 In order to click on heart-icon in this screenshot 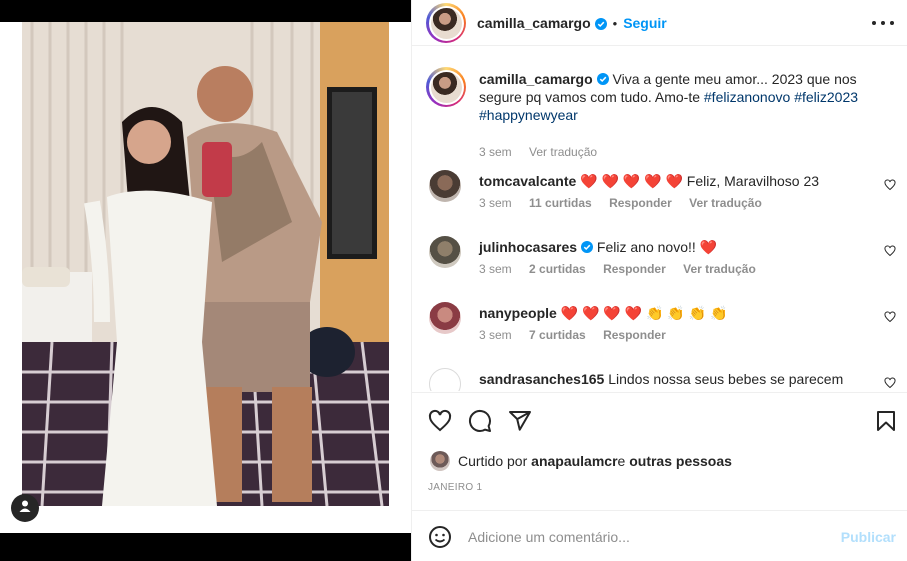, I will do `click(440, 421)`.